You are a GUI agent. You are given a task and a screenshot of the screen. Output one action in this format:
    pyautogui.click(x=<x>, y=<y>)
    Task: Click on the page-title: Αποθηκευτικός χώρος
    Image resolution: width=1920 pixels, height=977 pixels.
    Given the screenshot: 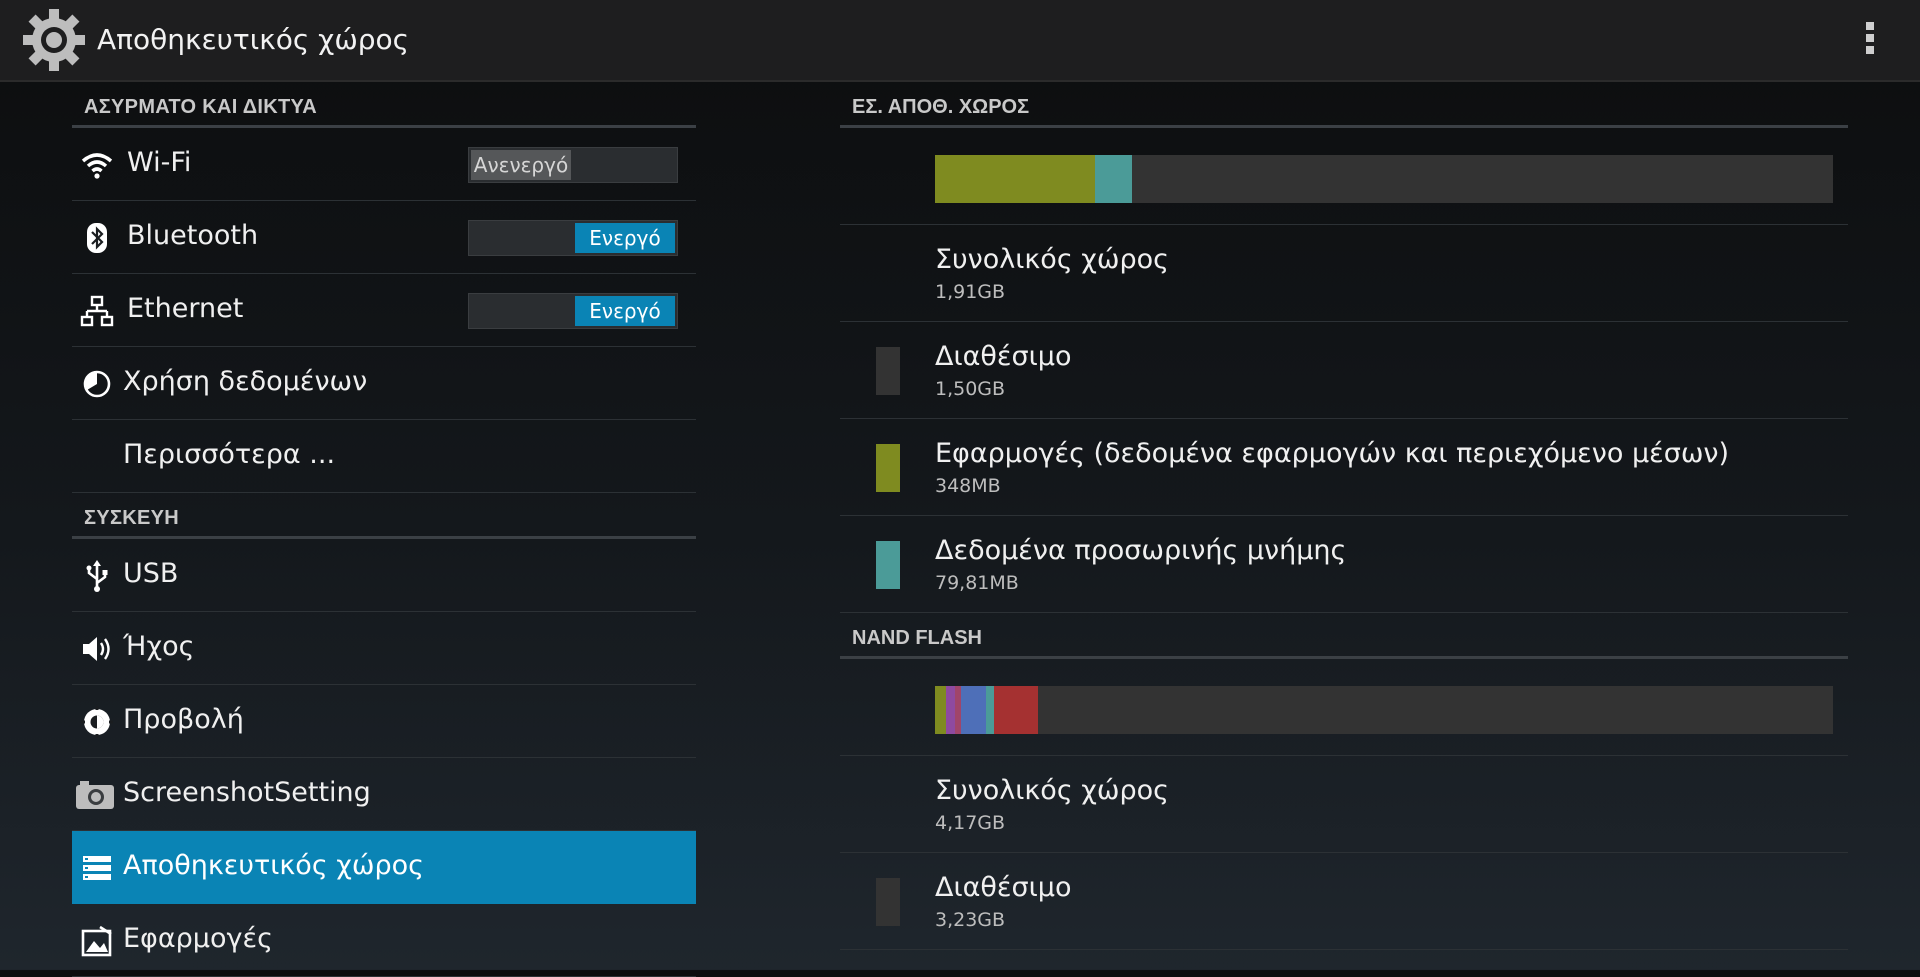 What is the action you would take?
    pyautogui.click(x=253, y=39)
    